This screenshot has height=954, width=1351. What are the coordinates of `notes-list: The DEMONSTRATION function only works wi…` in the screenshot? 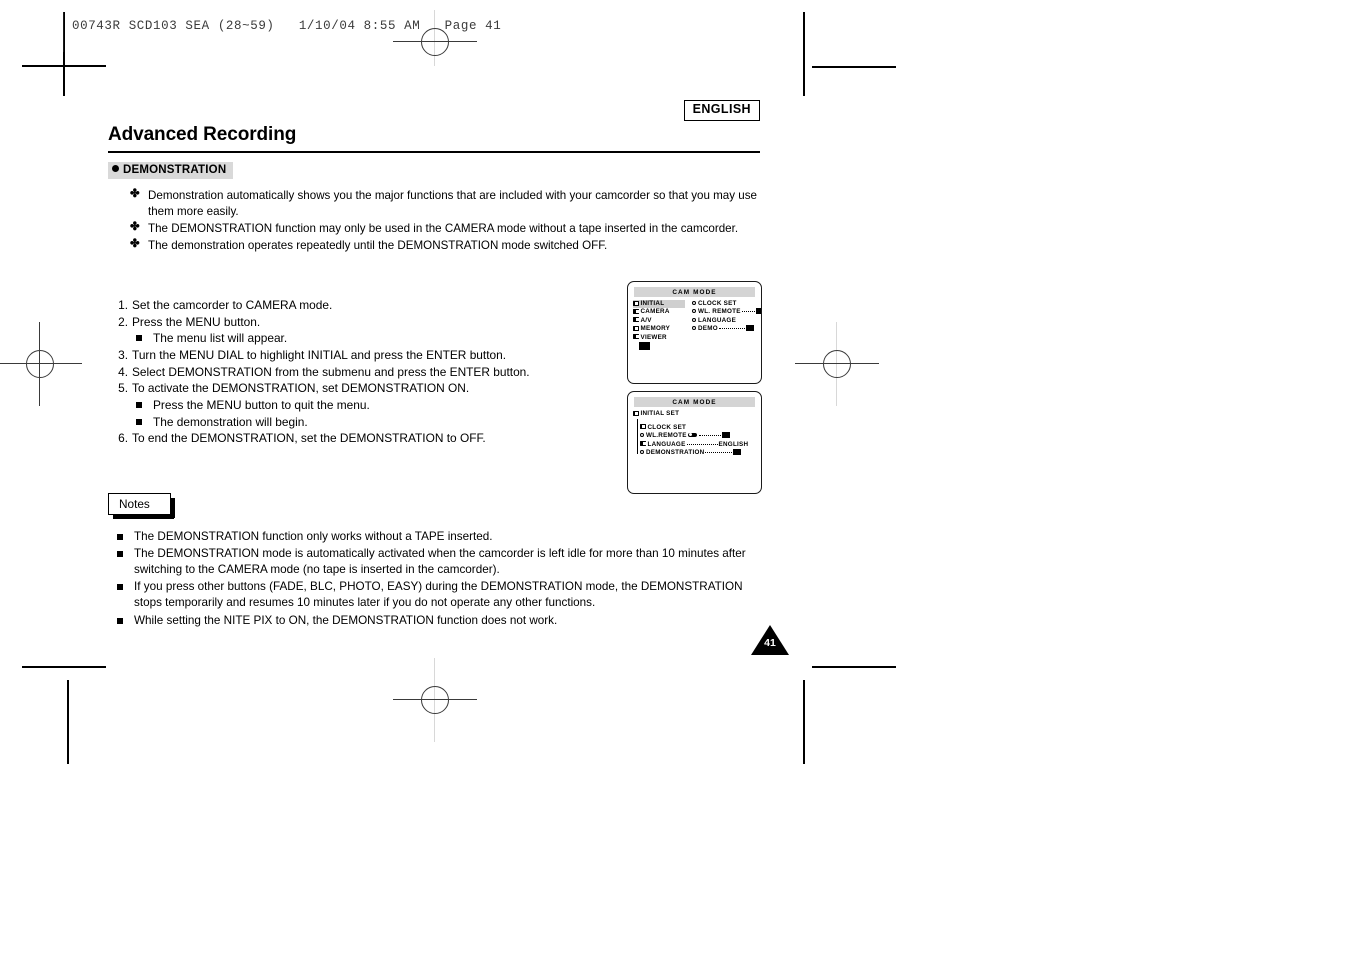 It's located at (438, 579).